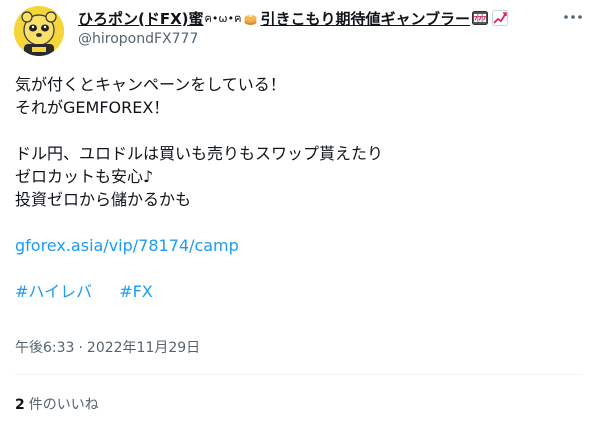 This screenshot has width=598, height=425. Describe the element at coordinates (127, 245) in the screenshot. I see `tweet-link: gforex.asia/vip/78174/camp` at that location.